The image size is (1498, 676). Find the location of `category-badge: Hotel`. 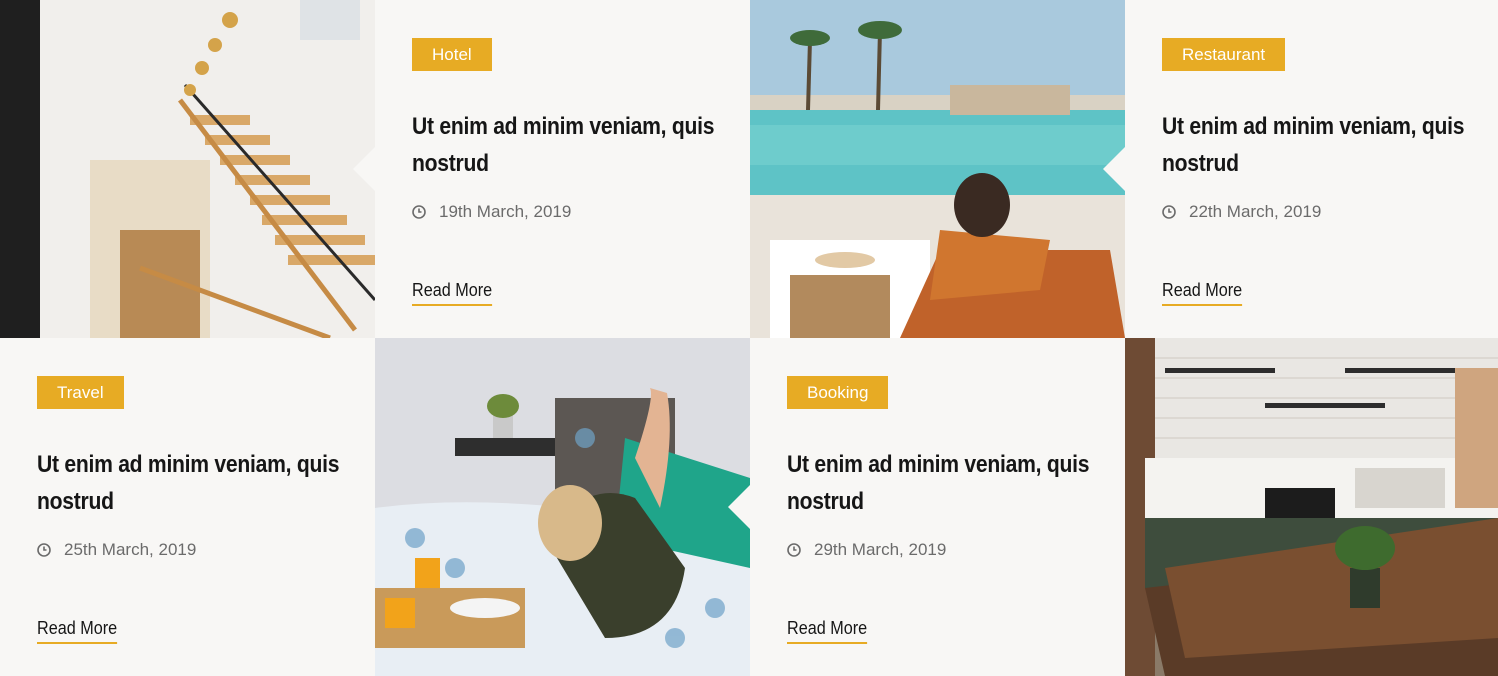

category-badge: Hotel is located at coordinates (452, 54).